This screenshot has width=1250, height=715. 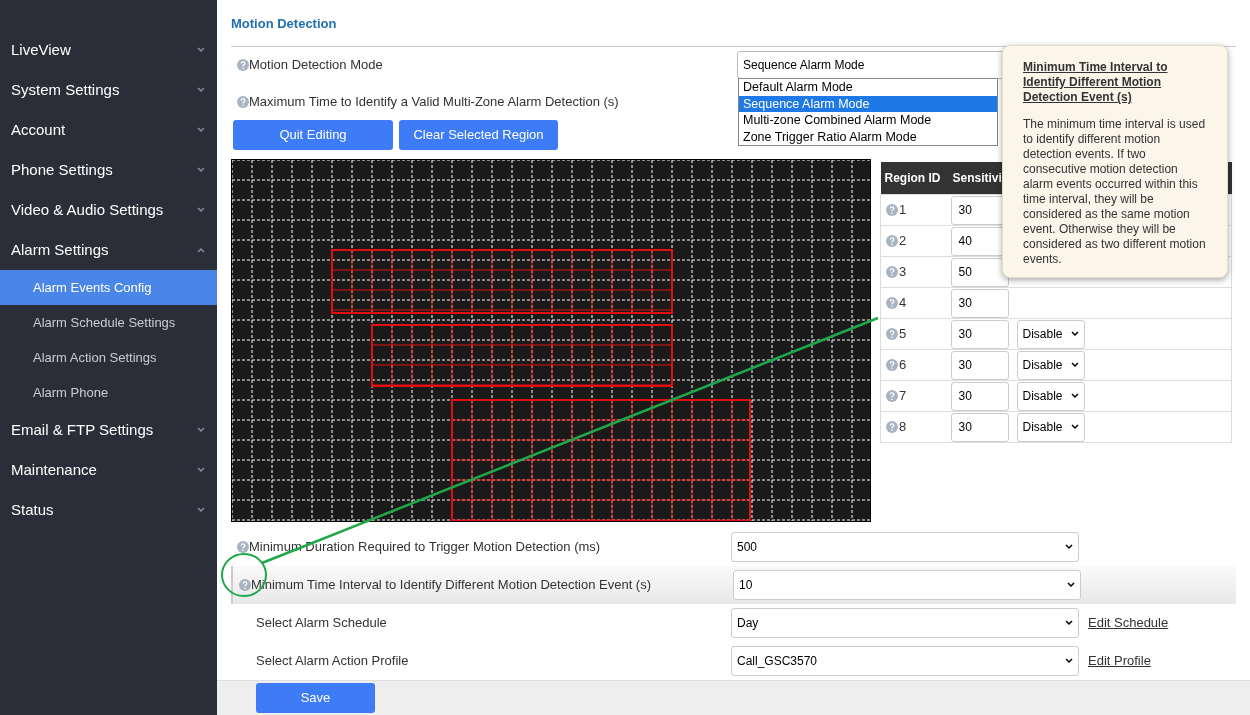 What do you see at coordinates (321, 622) in the screenshot?
I see `field-label: Select Alarm Schedule` at bounding box center [321, 622].